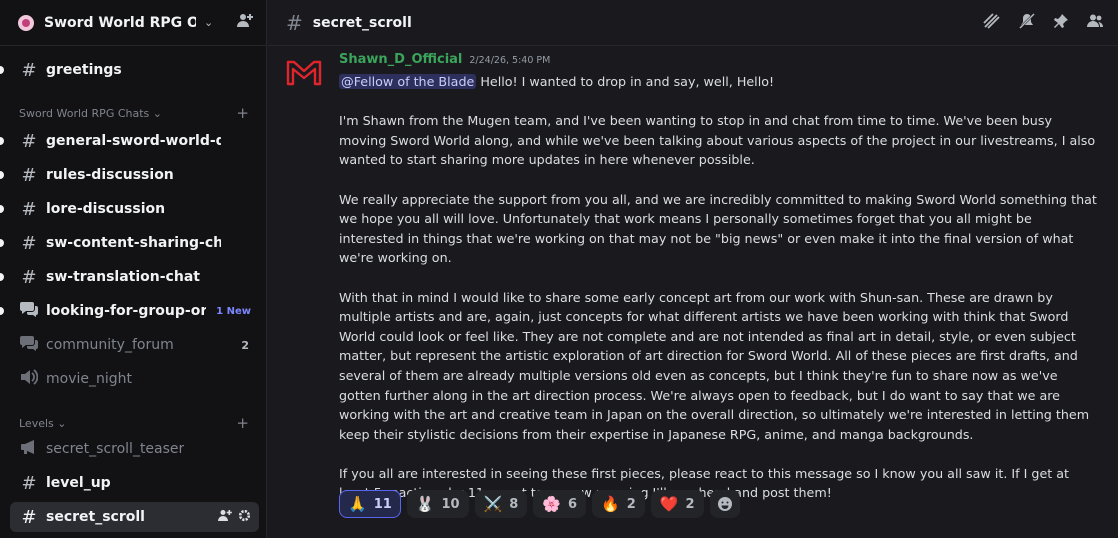 The height and width of the screenshot is (538, 1118). What do you see at coordinates (208, 22) in the screenshot?
I see `chevron-down-icon: ⌄` at bounding box center [208, 22].